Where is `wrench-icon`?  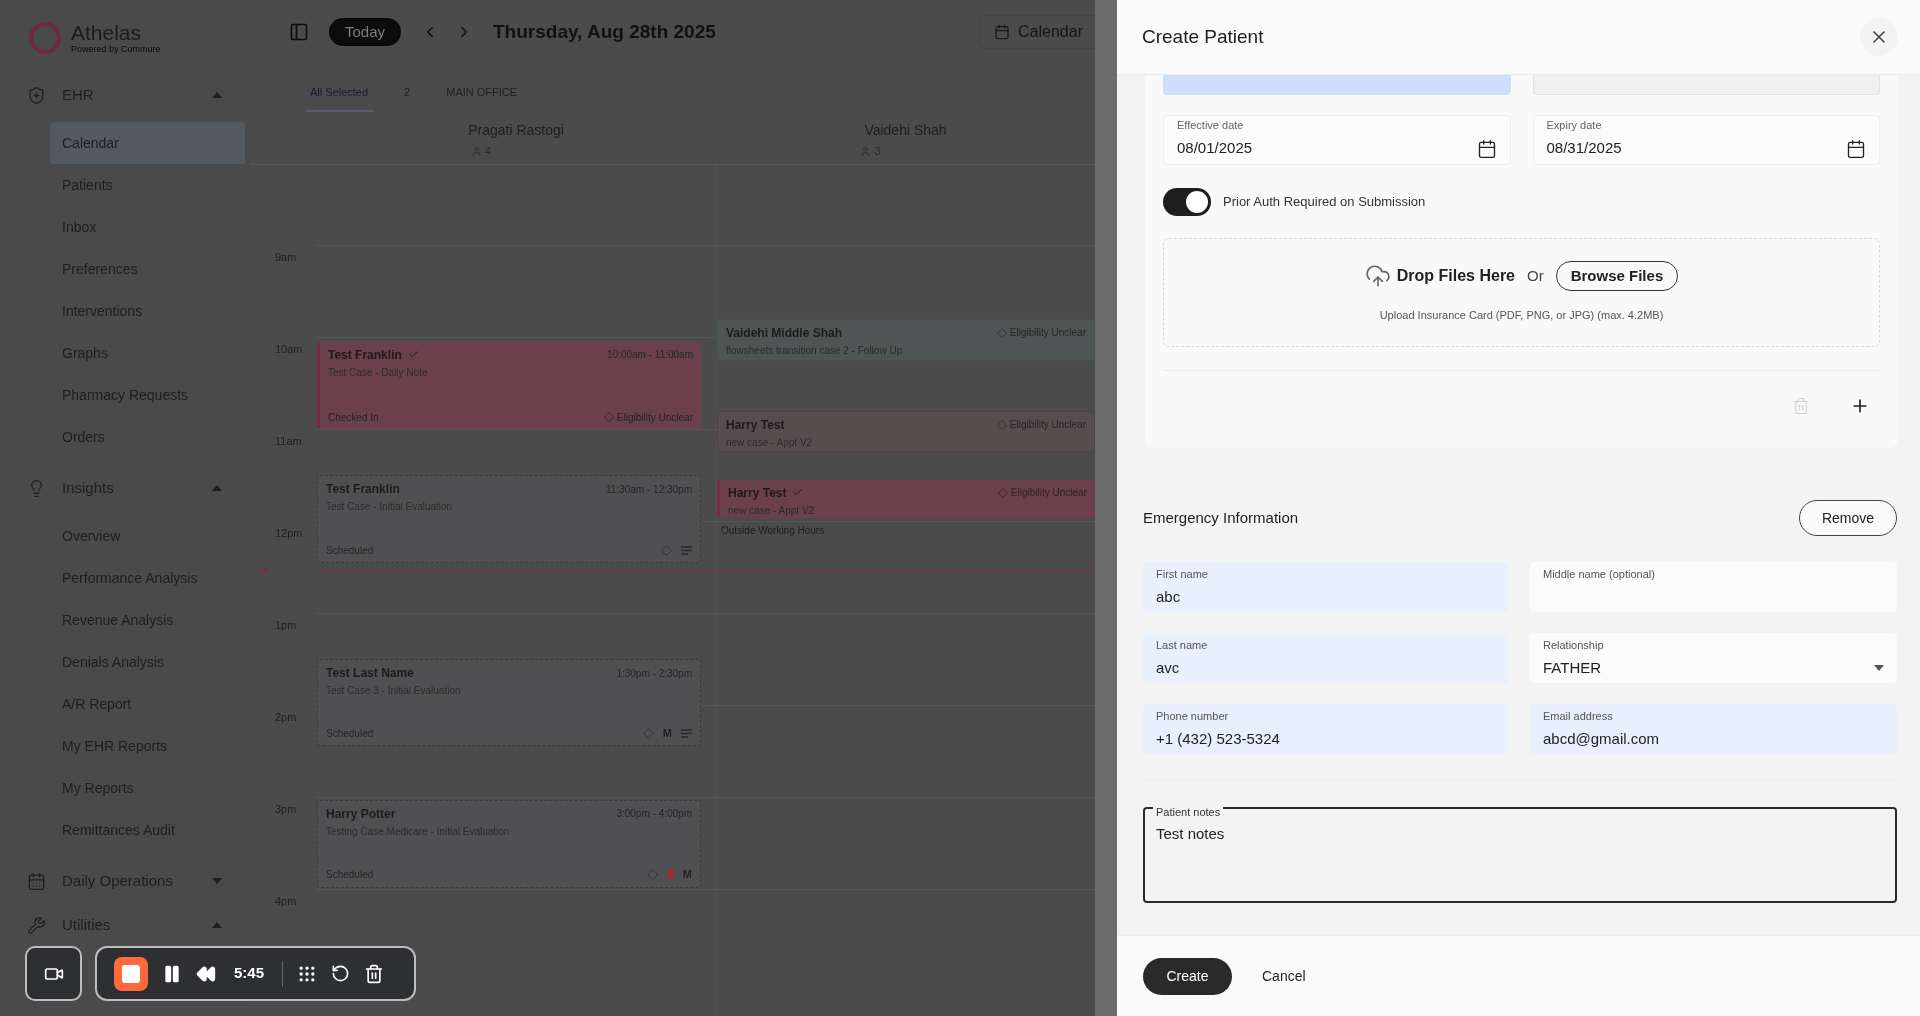
wrench-icon is located at coordinates (36, 925).